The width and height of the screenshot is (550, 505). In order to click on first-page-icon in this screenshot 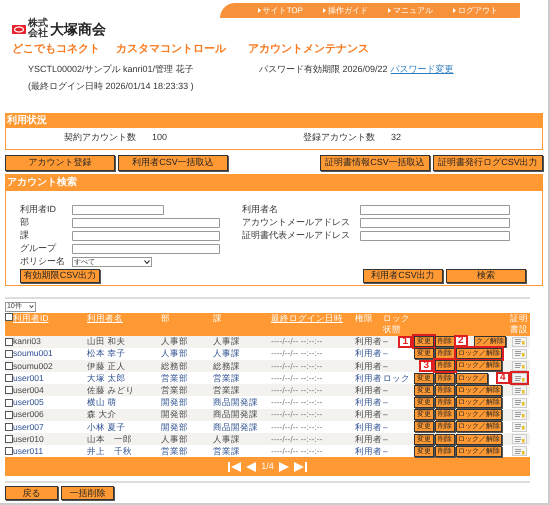, I will do `click(235, 467)`.